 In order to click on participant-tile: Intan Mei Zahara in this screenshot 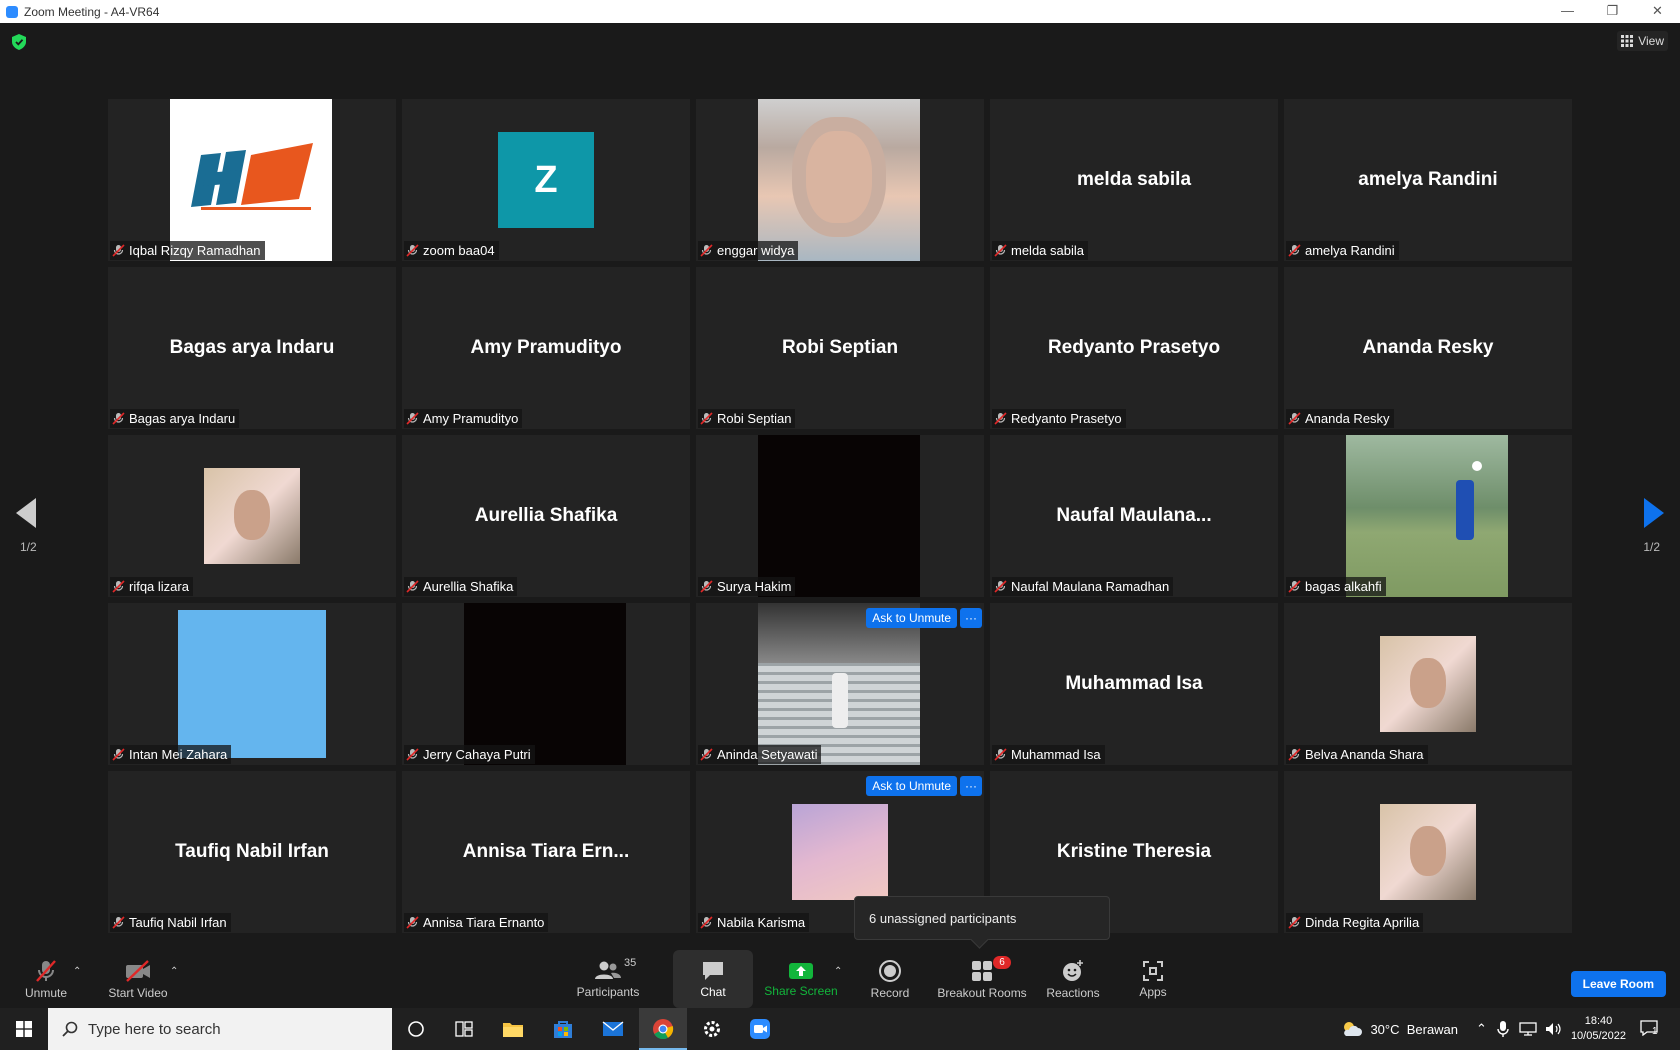, I will do `click(252, 684)`.